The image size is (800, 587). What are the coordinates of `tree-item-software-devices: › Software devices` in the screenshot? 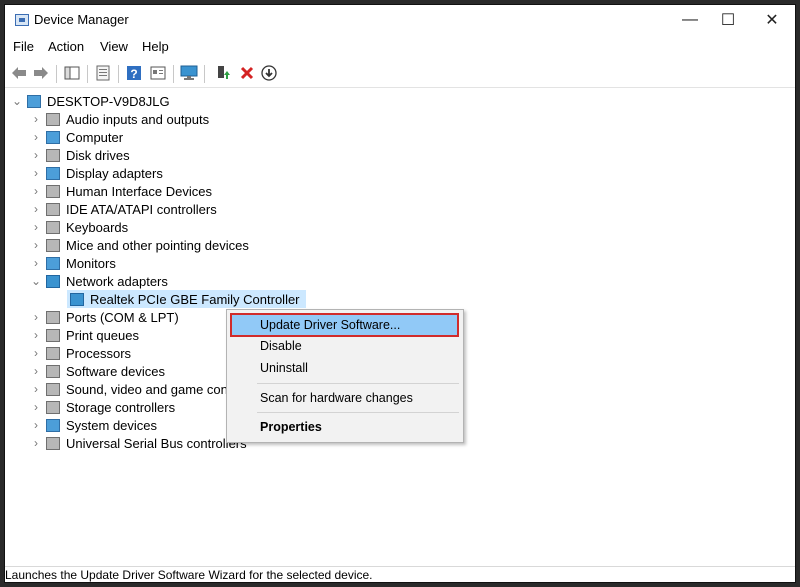 It's located at (97, 371).